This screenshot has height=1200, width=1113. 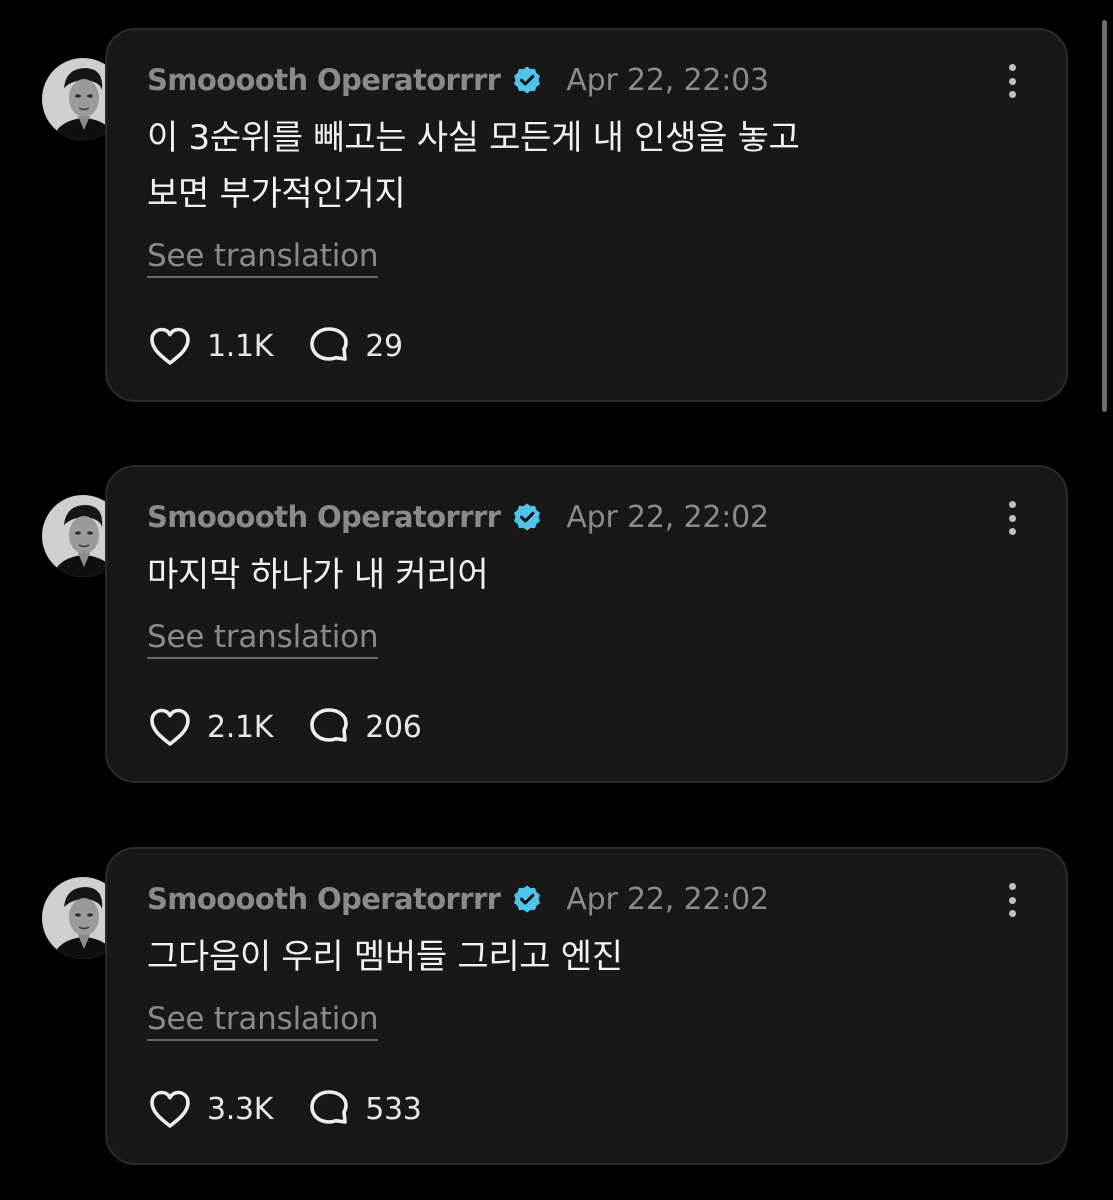 I want to click on like-button: 3.3K, so click(x=210, y=1109).